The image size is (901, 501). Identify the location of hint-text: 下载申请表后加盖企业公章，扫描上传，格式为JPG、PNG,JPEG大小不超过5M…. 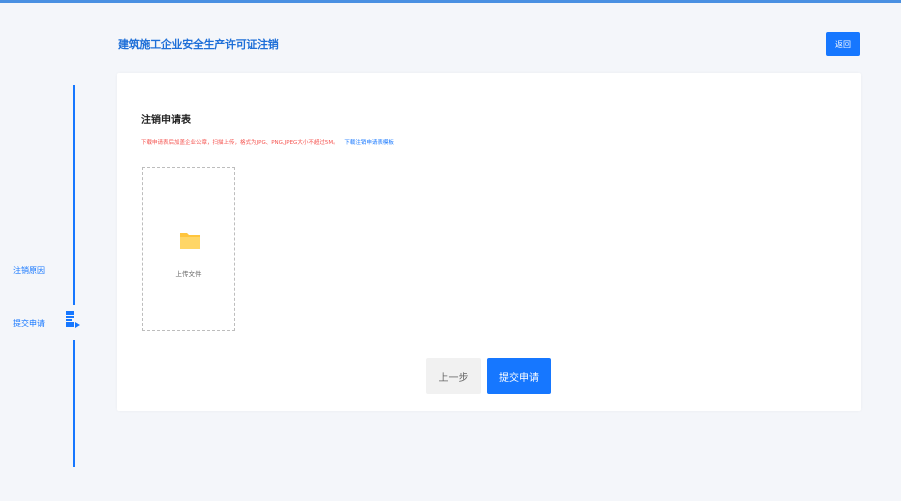
(240, 143).